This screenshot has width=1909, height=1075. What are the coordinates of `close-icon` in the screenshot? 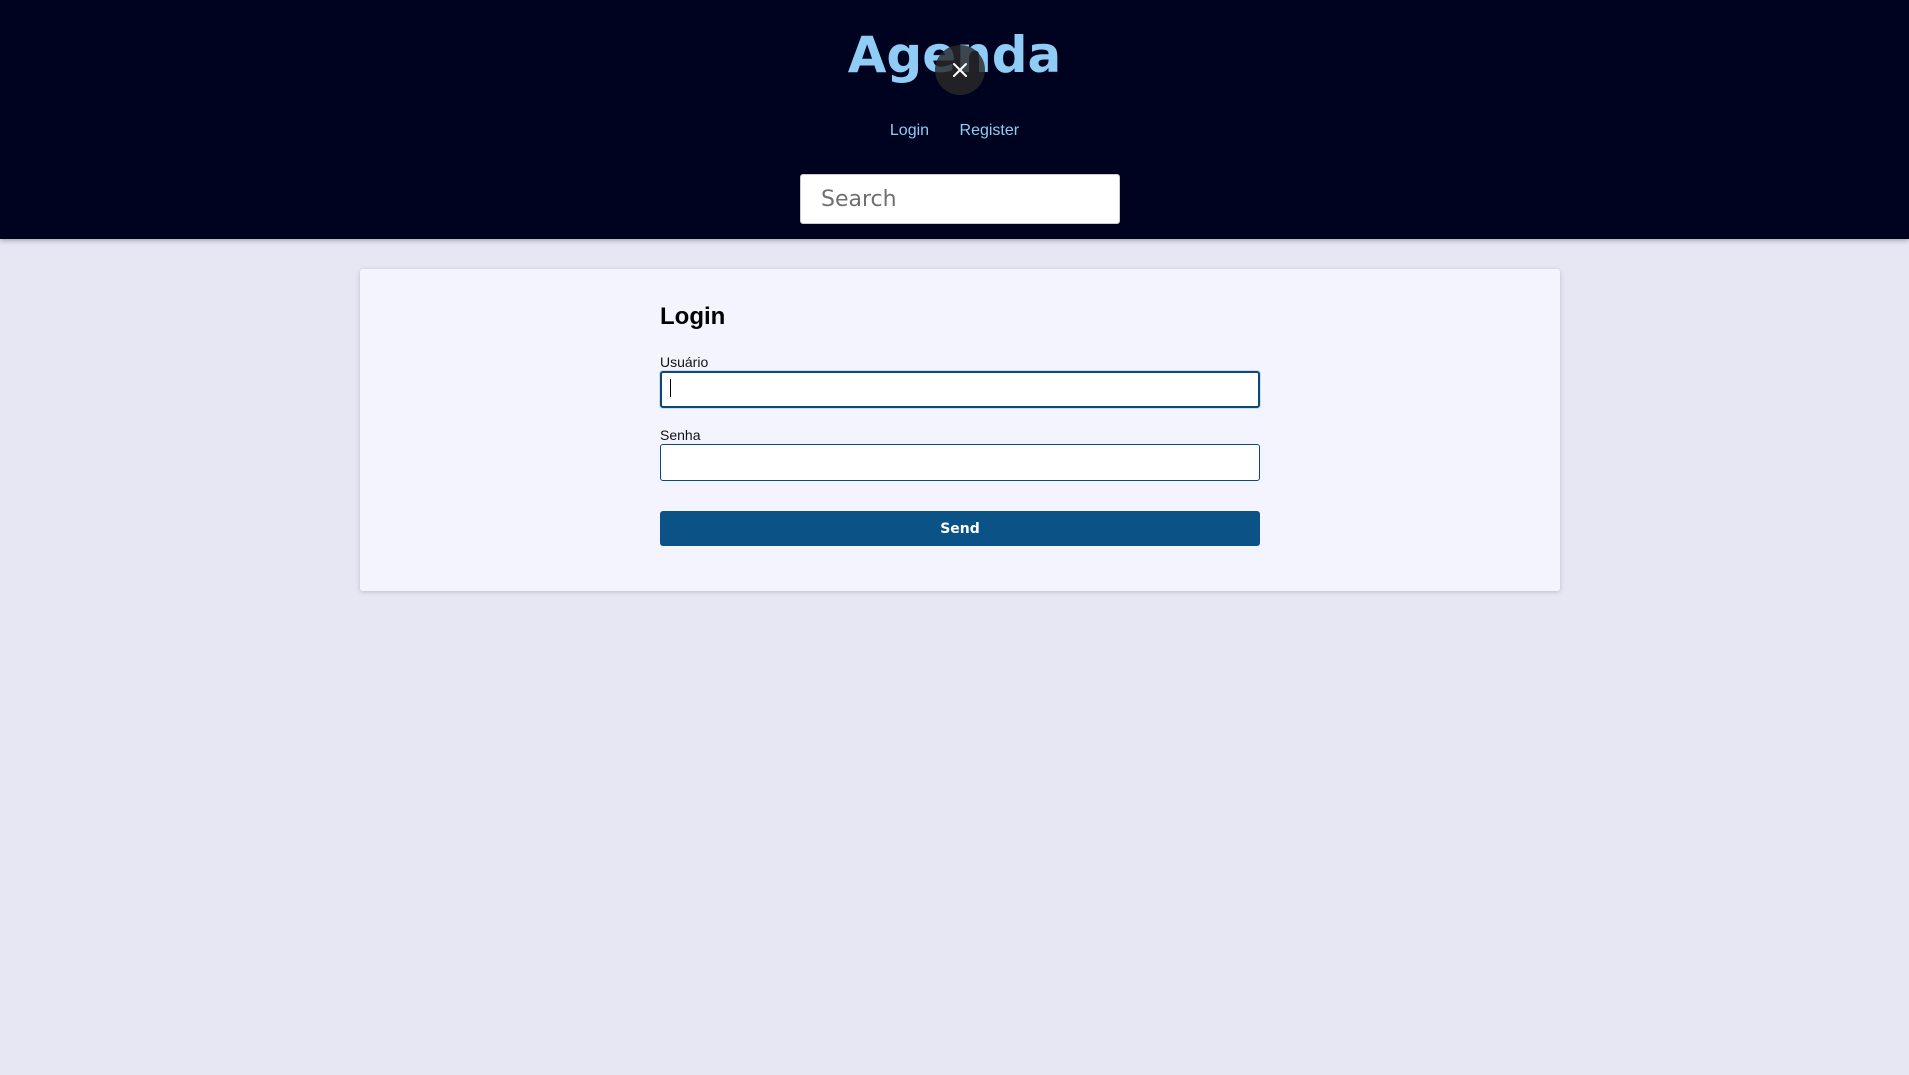 It's located at (960, 70).